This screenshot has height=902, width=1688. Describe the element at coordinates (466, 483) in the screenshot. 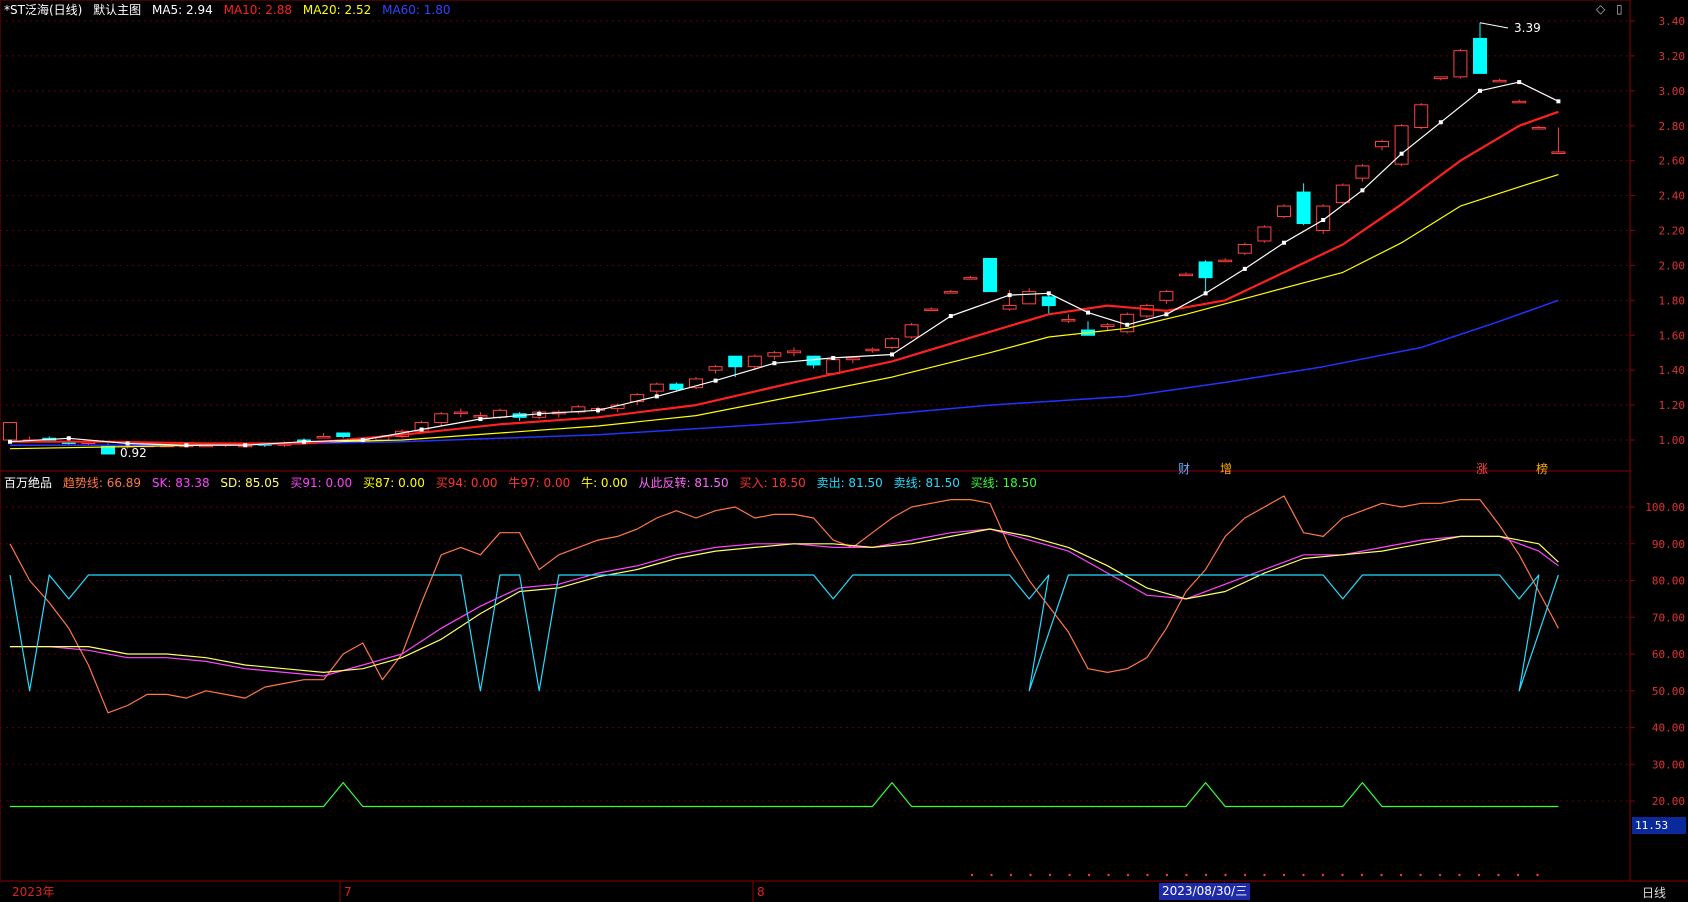

I see `ind-buy94: 买94: 0.00` at that location.